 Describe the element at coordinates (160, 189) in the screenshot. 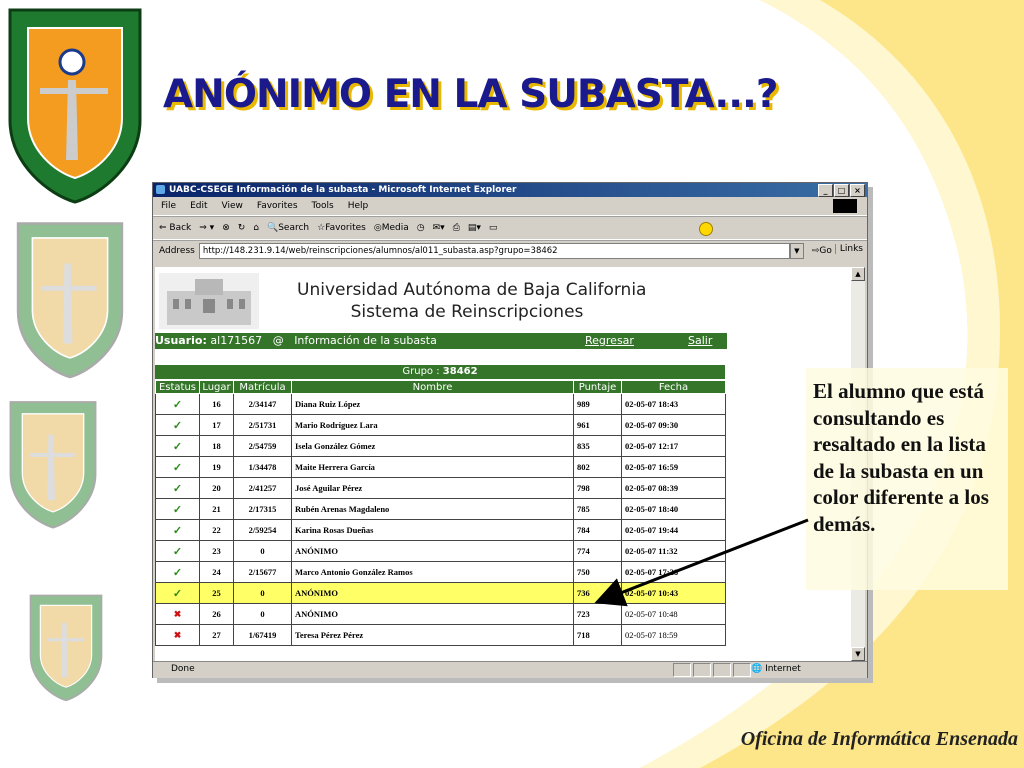

I see `ie-icon` at that location.